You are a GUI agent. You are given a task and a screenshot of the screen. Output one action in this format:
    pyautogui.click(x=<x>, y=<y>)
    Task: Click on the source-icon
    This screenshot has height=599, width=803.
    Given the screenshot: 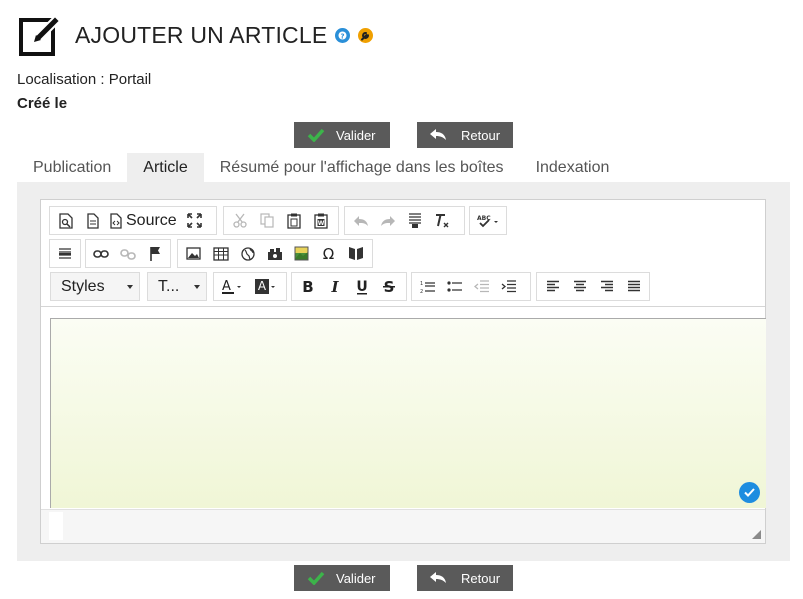 What is the action you would take?
    pyautogui.click(x=116, y=220)
    